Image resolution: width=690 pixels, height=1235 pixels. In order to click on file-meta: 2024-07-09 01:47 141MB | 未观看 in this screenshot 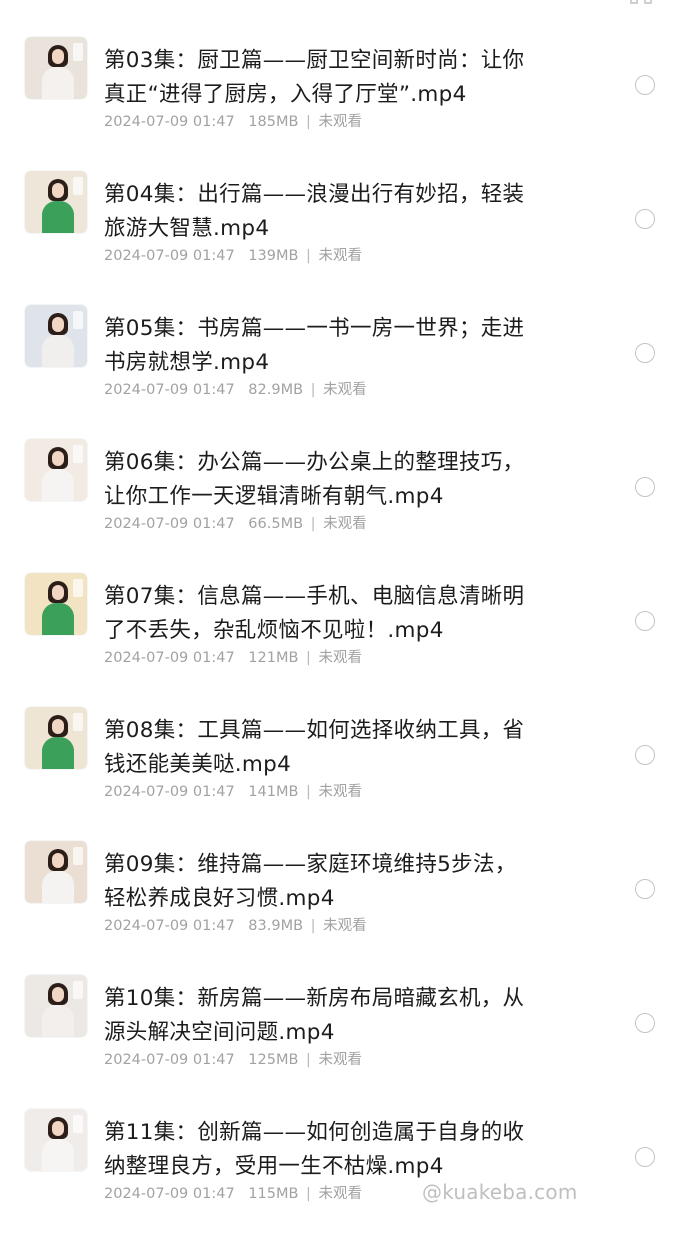, I will do `click(339, 792)`.